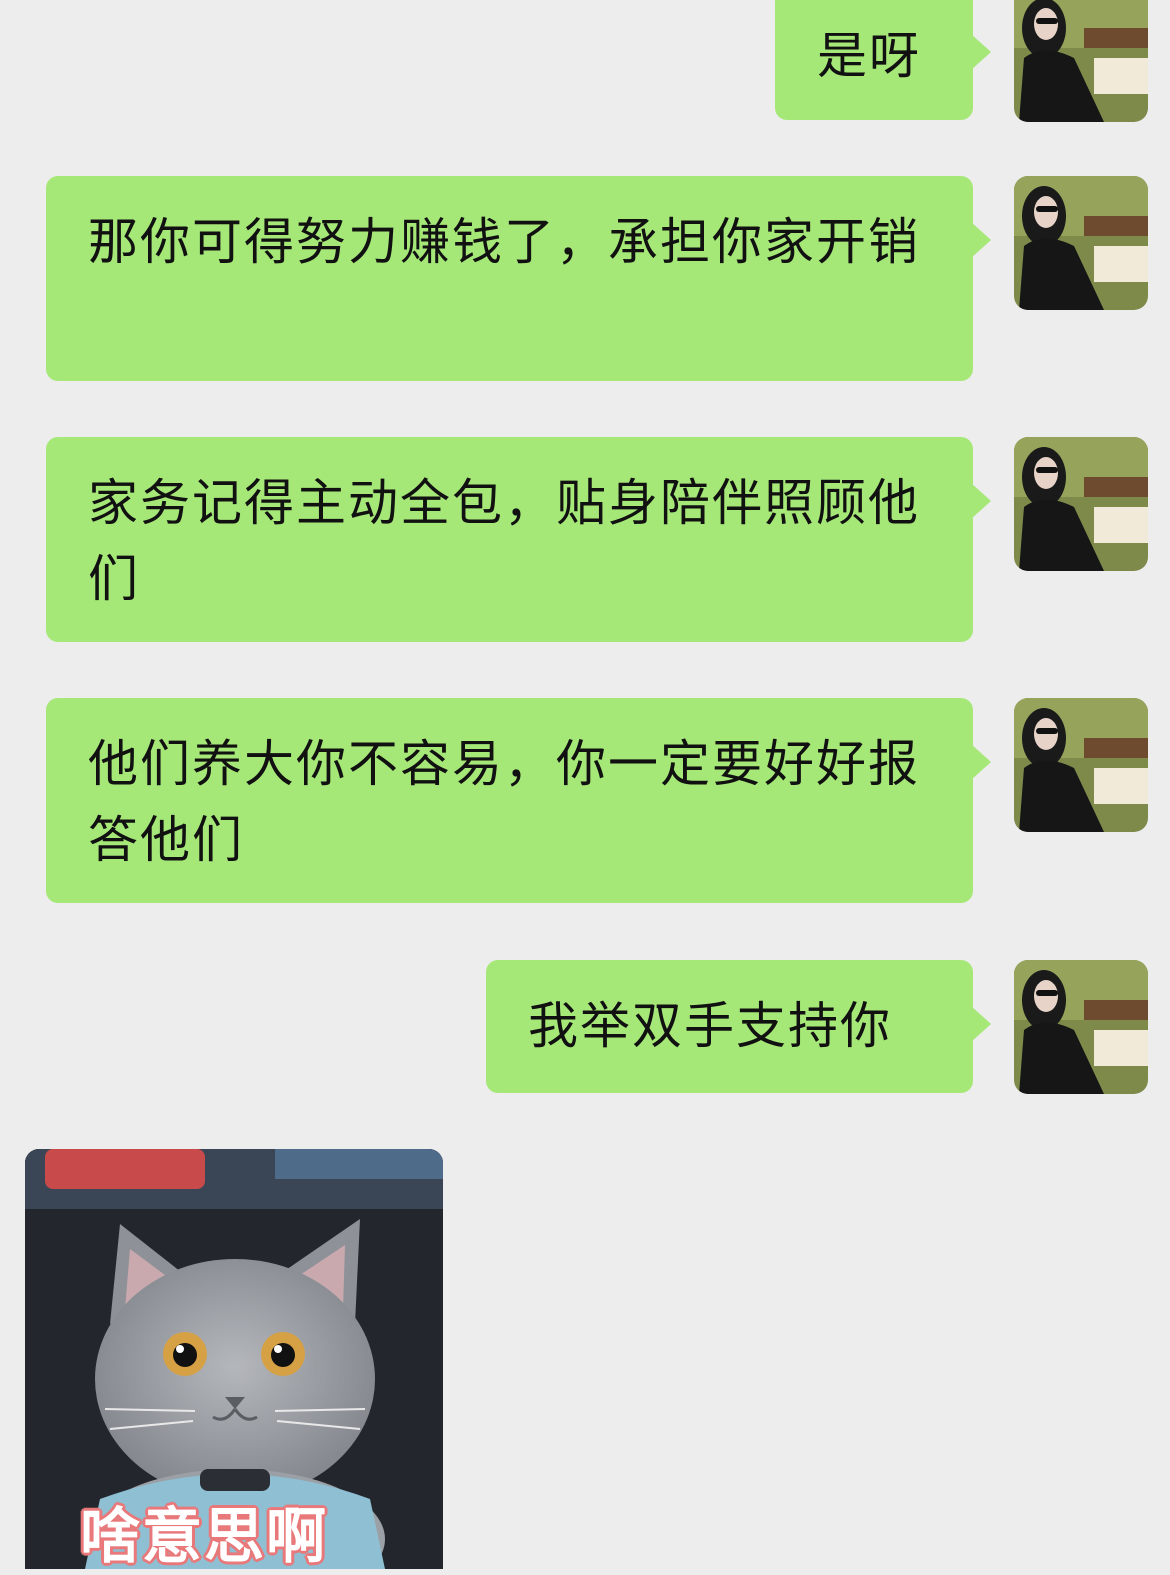  Describe the element at coordinates (504, 242) in the screenshot. I see `message-text: 那你可得努力赚钱了，承担你家开销` at that location.